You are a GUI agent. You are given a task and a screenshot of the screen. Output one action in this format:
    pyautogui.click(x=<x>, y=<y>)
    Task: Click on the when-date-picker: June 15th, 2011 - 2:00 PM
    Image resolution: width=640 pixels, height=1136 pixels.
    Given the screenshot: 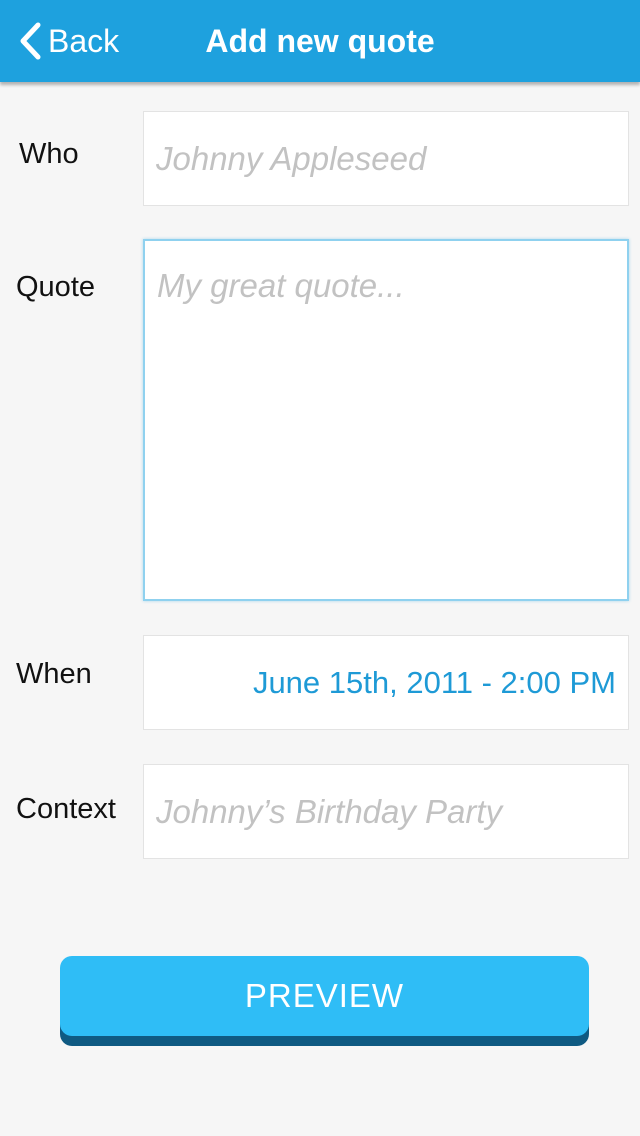 What is the action you would take?
    pyautogui.click(x=386, y=682)
    